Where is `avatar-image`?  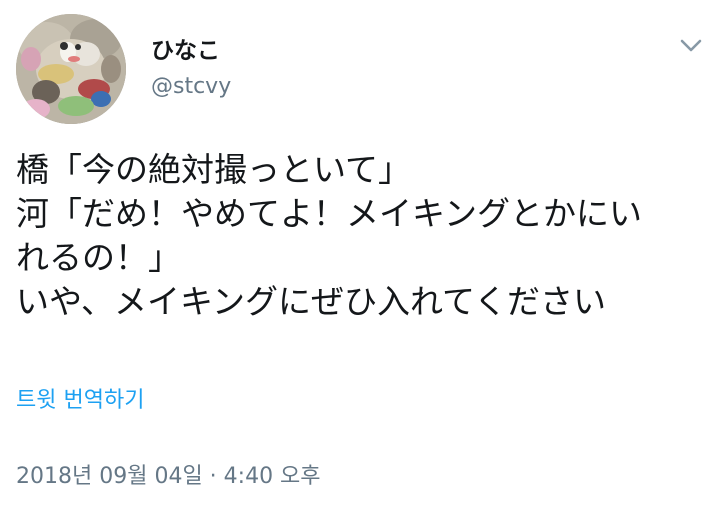 avatar-image is located at coordinates (71, 69).